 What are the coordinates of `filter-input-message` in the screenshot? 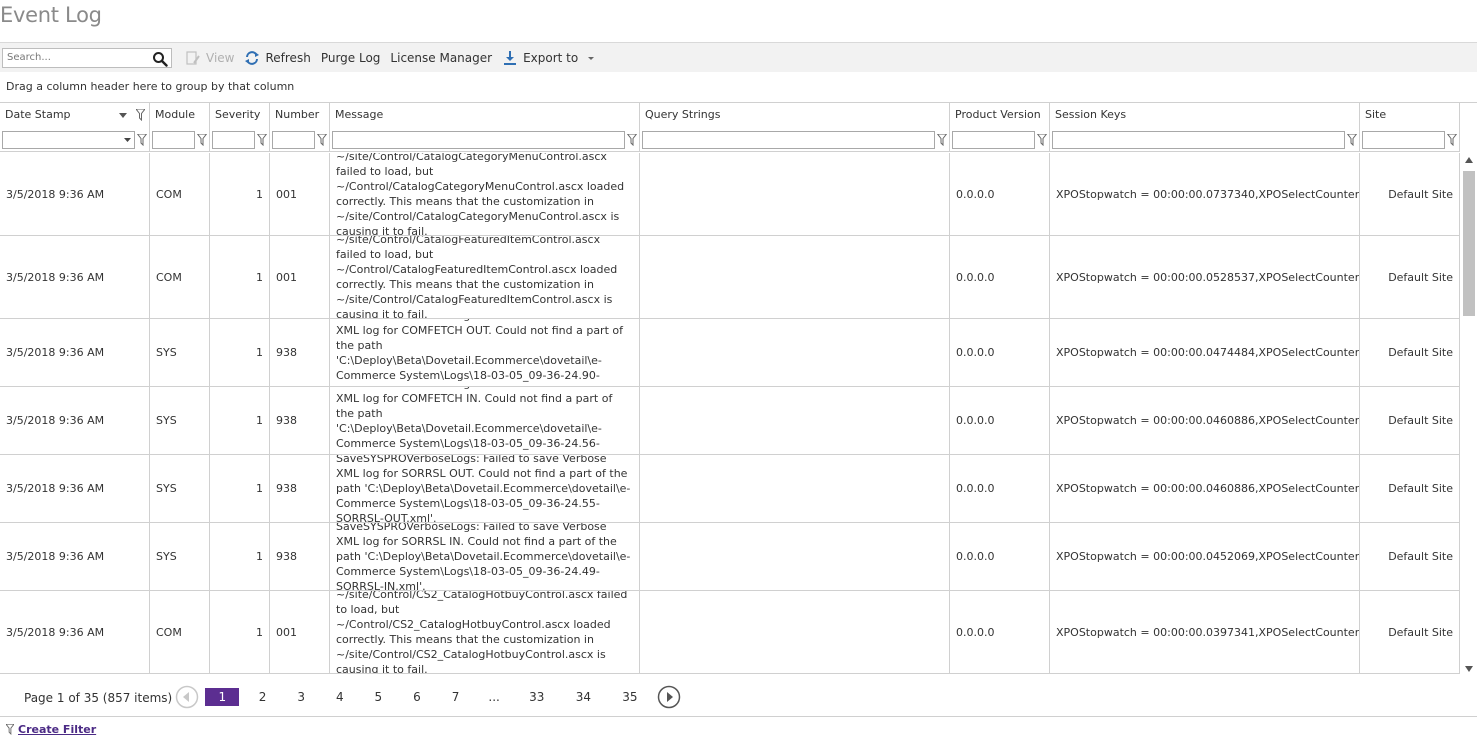 It's located at (478, 140).